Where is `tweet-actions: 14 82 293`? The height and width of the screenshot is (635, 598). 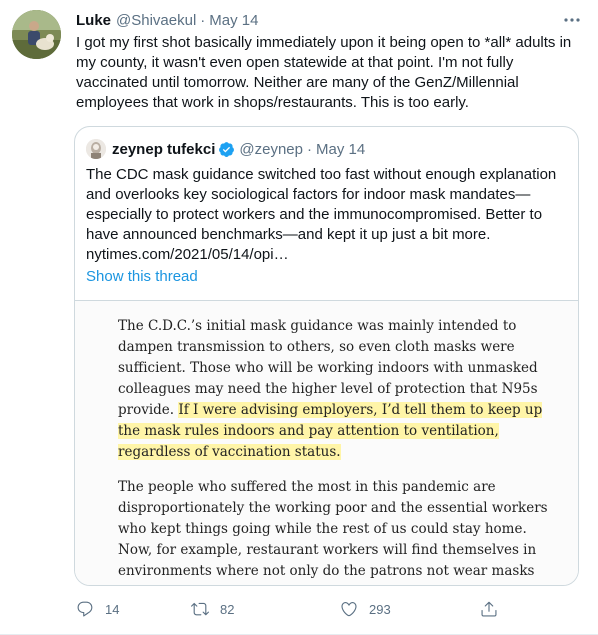 tweet-actions: 14 82 293 is located at coordinates (291, 609).